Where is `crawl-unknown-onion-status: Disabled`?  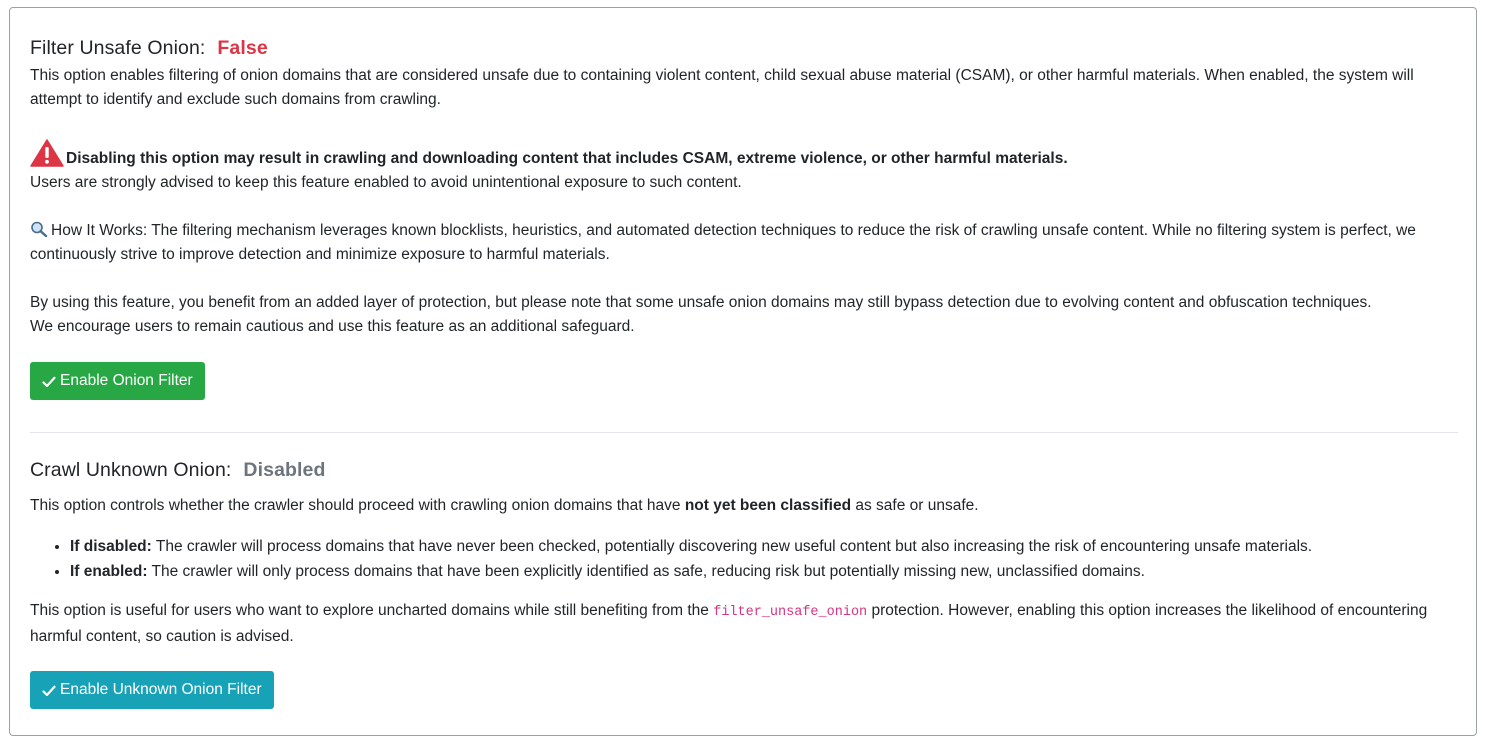
crawl-unknown-onion-status: Disabled is located at coordinates (284, 470).